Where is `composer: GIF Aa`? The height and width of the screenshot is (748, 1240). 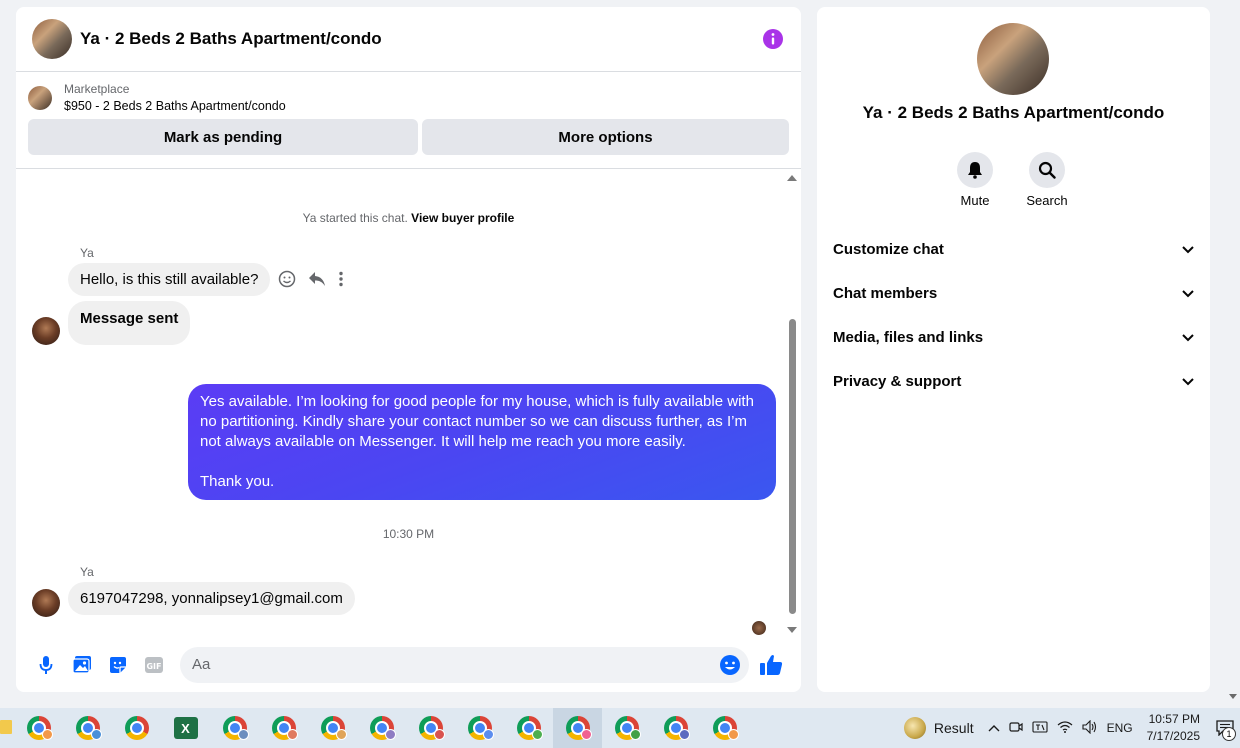
composer: GIF Aa is located at coordinates (408, 664).